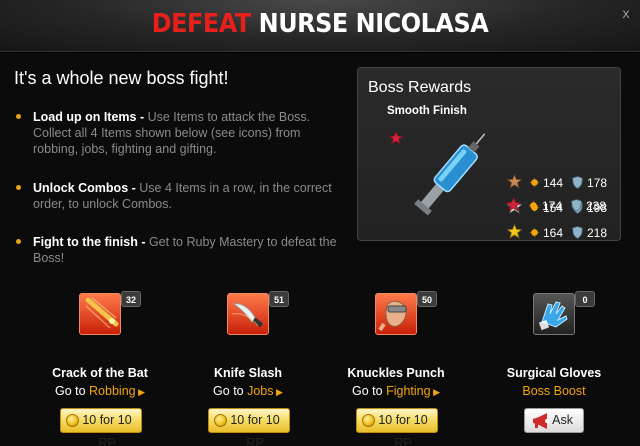 The height and width of the screenshot is (446, 640). Describe the element at coordinates (563, 233) in the screenshot. I see `reward-tier-gold: 164 218` at that location.